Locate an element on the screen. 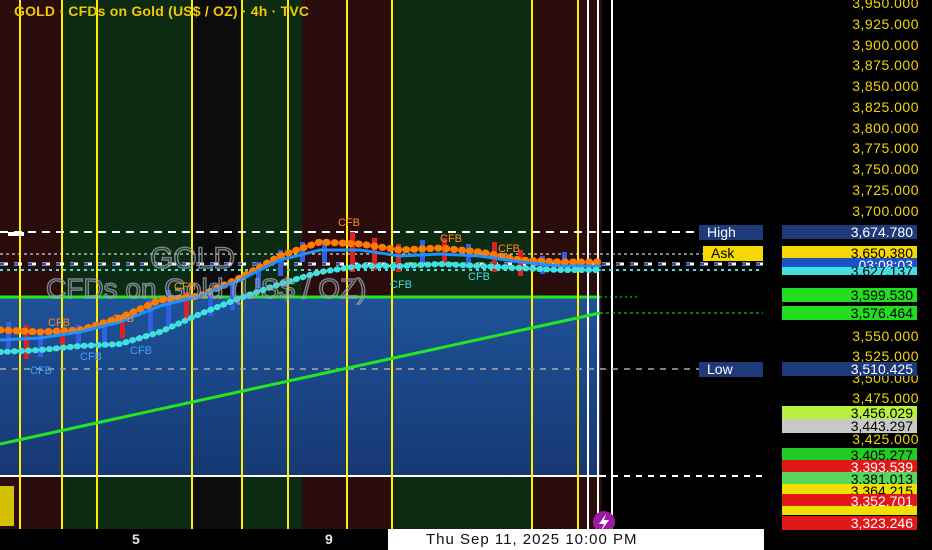 The height and width of the screenshot is (550, 932). level-badge: 3,323.246 is located at coordinates (849, 523).